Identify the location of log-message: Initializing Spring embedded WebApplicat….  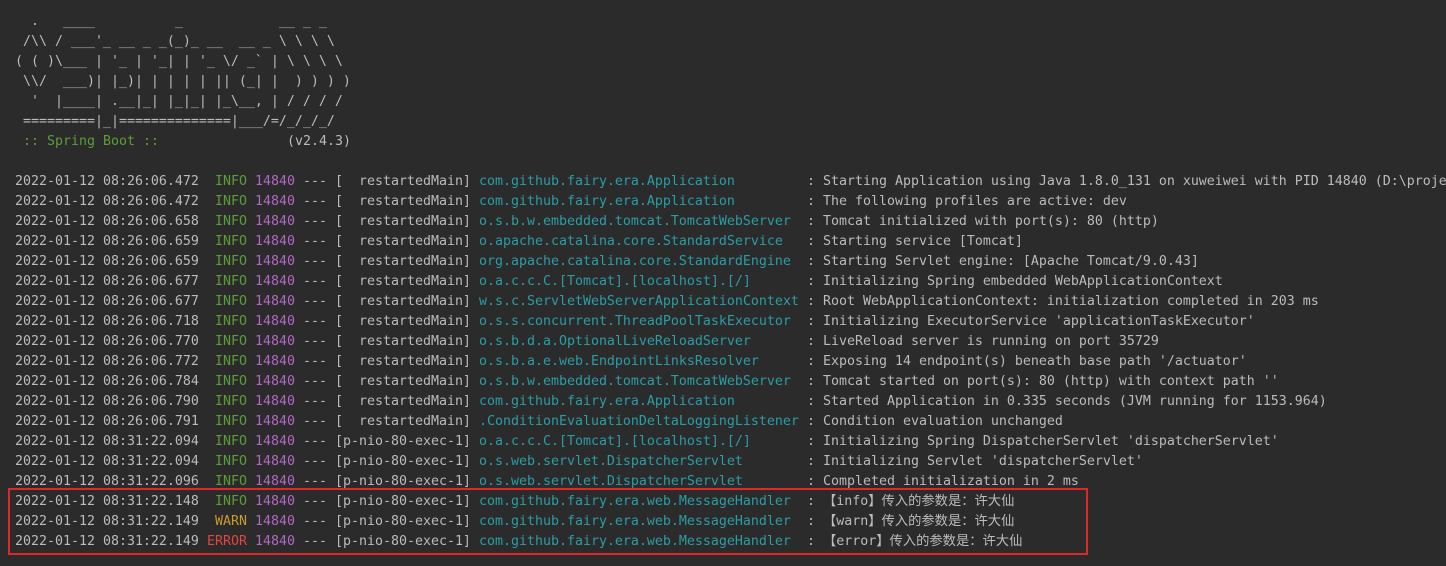
(1023, 281).